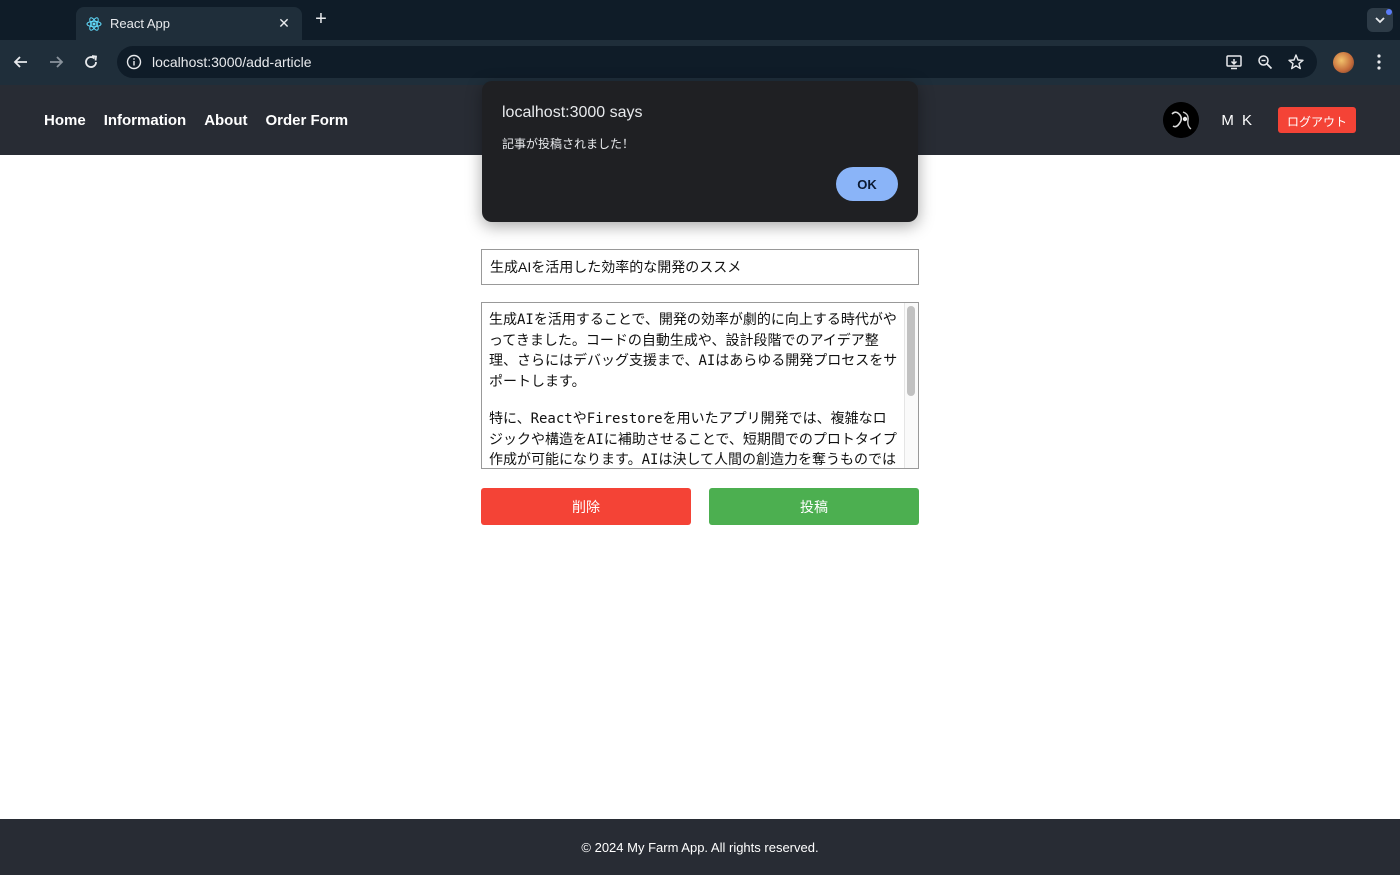 This screenshot has height=875, width=1400. I want to click on browser-tab-strip: React App ✕ +, so click(700, 20).